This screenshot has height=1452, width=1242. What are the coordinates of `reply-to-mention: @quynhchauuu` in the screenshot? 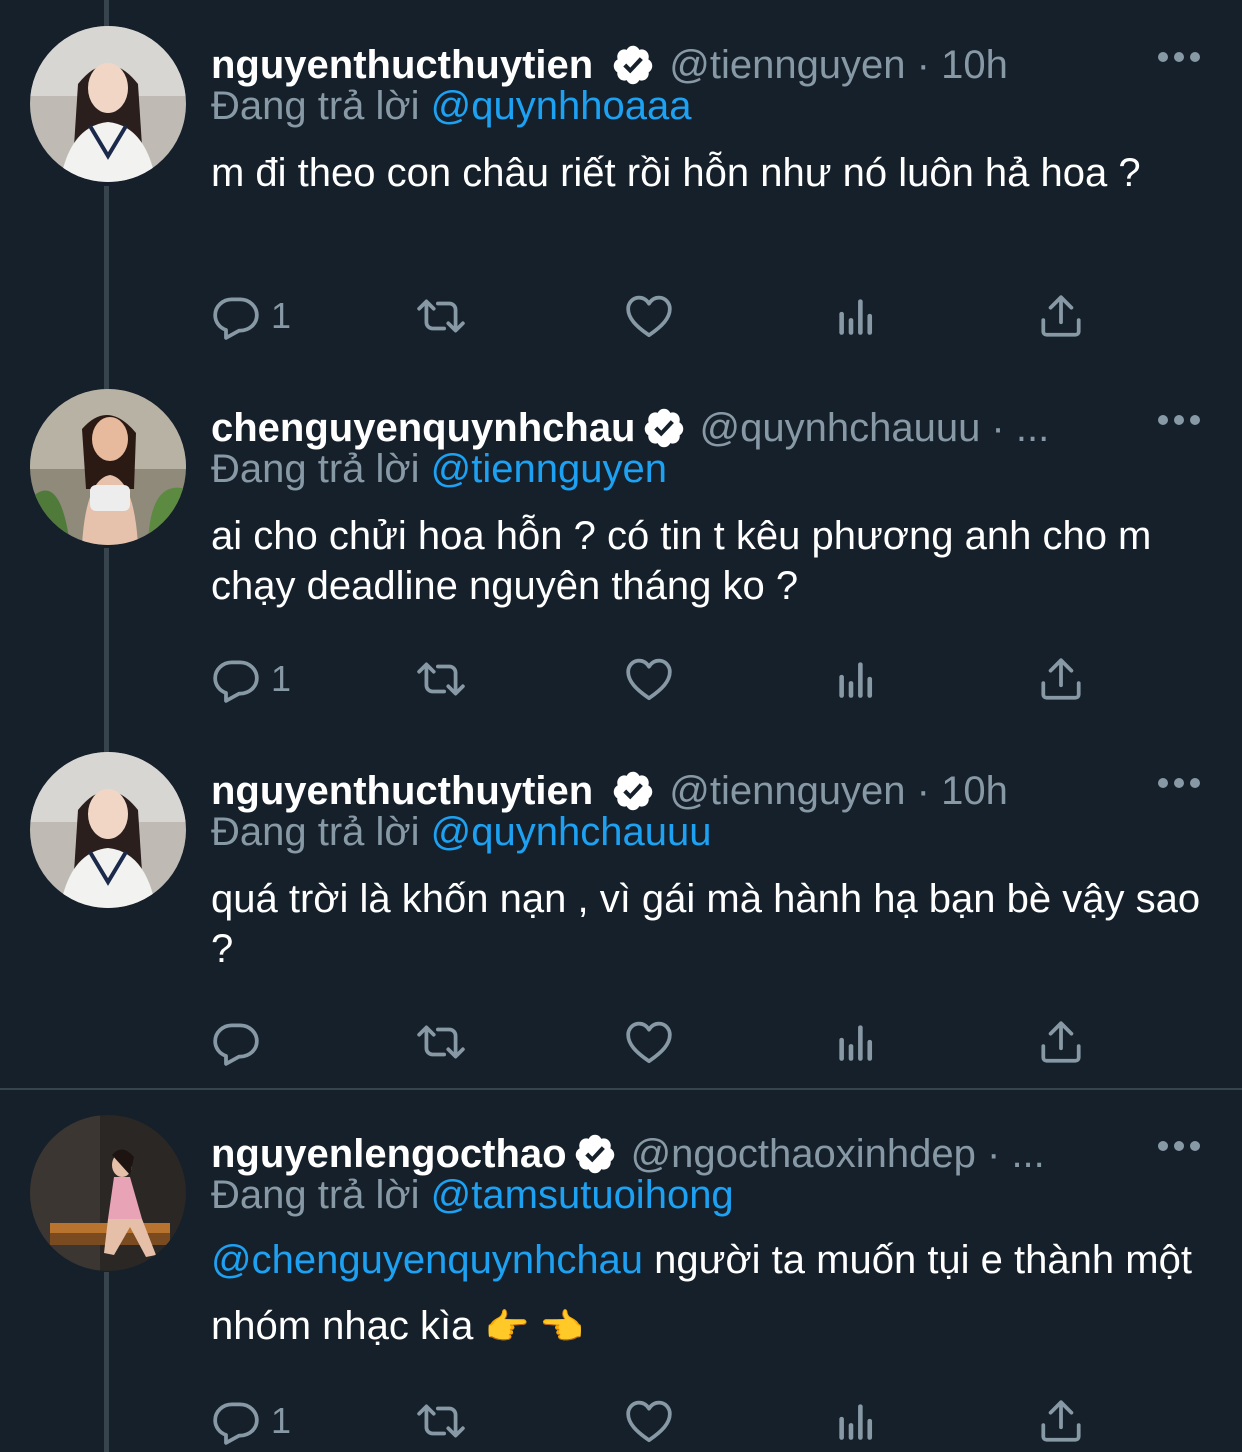 It's located at (571, 832).